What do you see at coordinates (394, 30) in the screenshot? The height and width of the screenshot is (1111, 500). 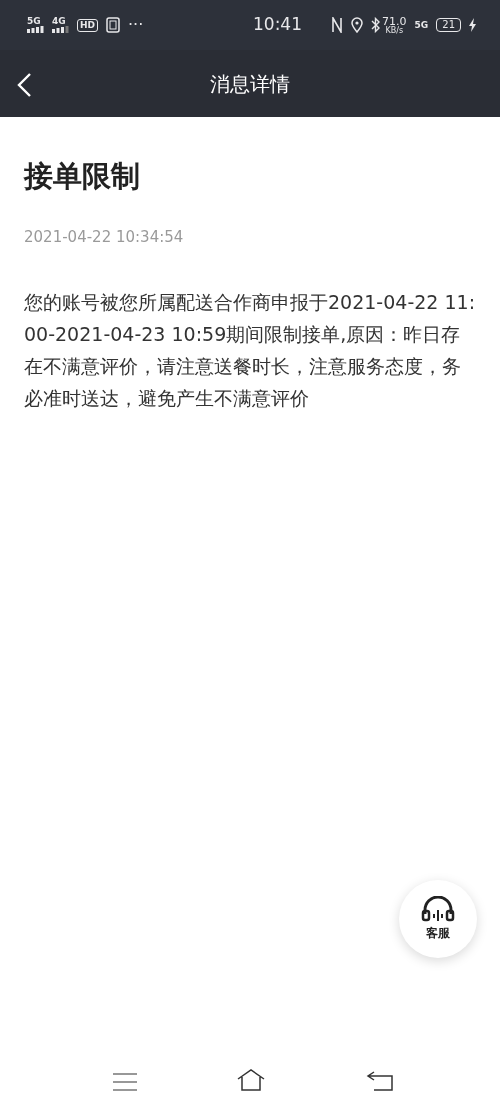 I see `speed-unit: KB/s` at bounding box center [394, 30].